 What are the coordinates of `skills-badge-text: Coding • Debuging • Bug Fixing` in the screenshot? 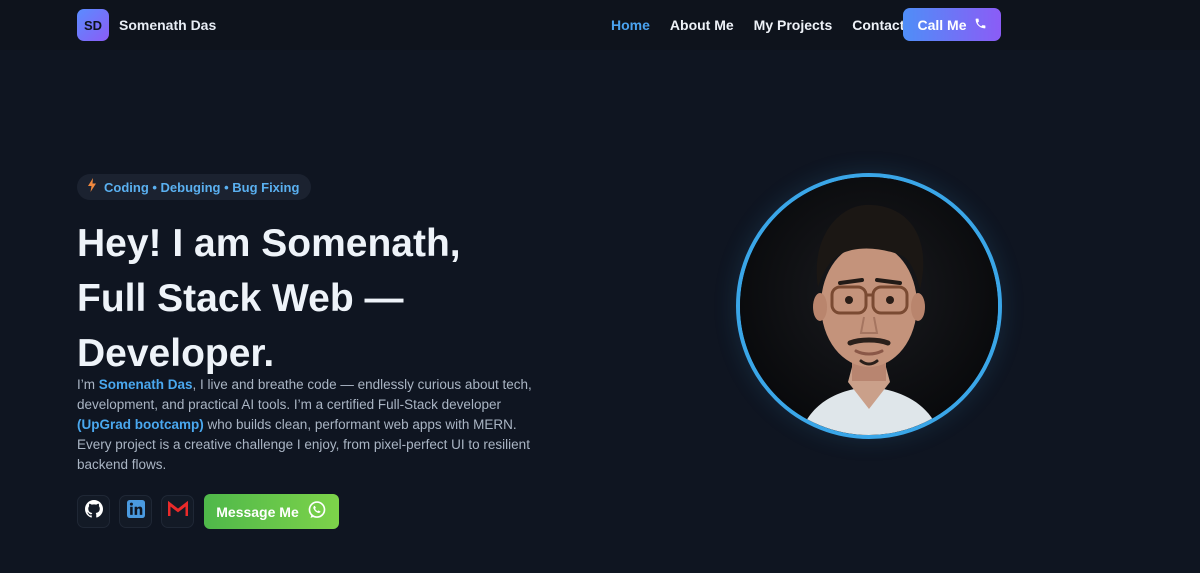 It's located at (202, 187).